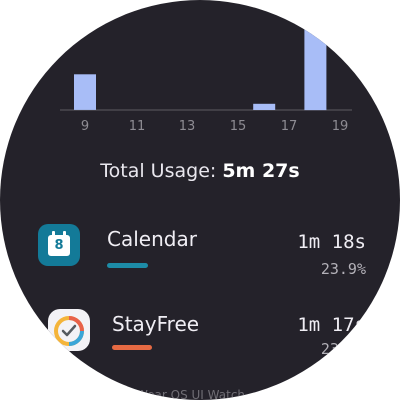 This screenshot has width=400, height=400. Describe the element at coordinates (191, 394) in the screenshot. I see `footer-text: Wear OS UI Watch` at that location.